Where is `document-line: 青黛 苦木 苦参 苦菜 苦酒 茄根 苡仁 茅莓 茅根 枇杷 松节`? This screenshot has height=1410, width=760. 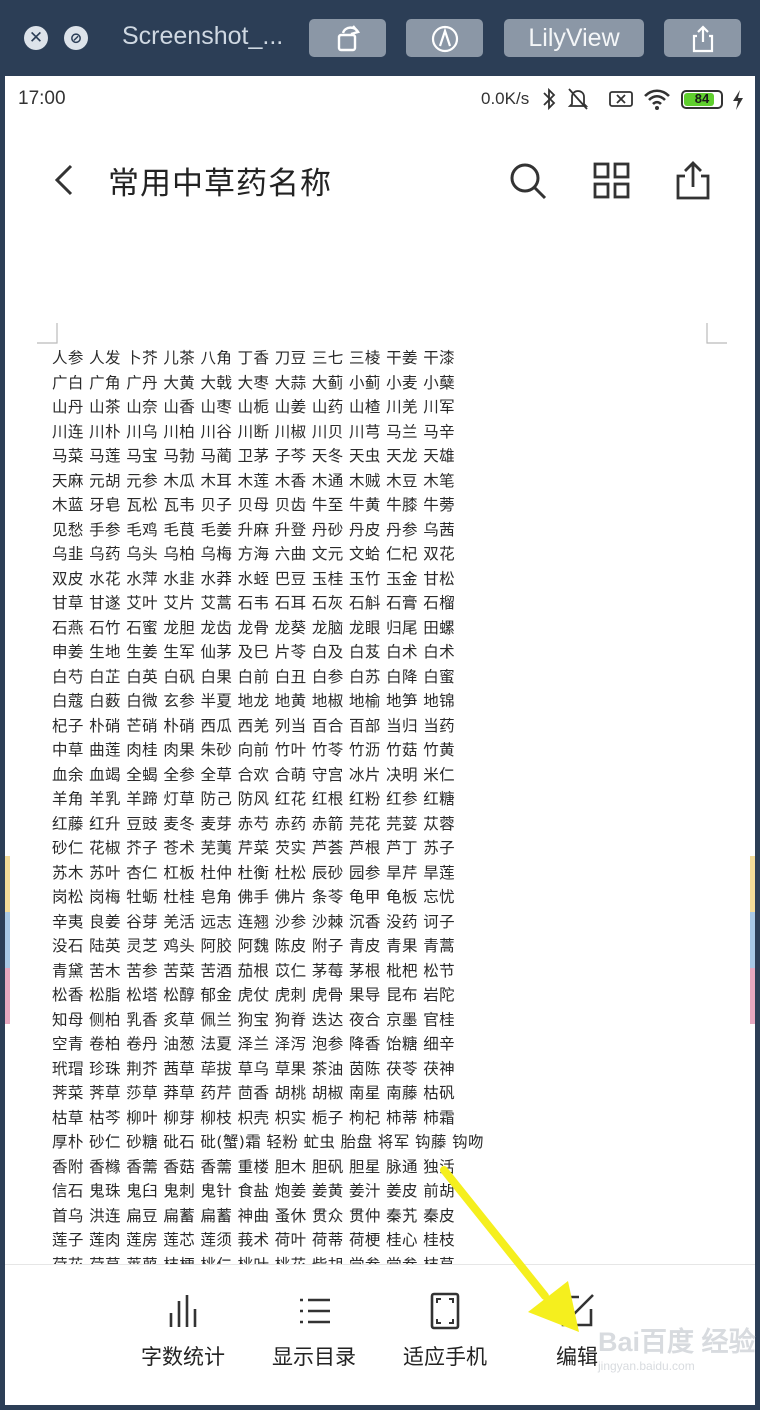 document-line: 青黛 苦木 苦参 苦菜 苦酒 茄根 苡仁 茅莓 茅根 枇杷 松节 is located at coordinates (254, 970).